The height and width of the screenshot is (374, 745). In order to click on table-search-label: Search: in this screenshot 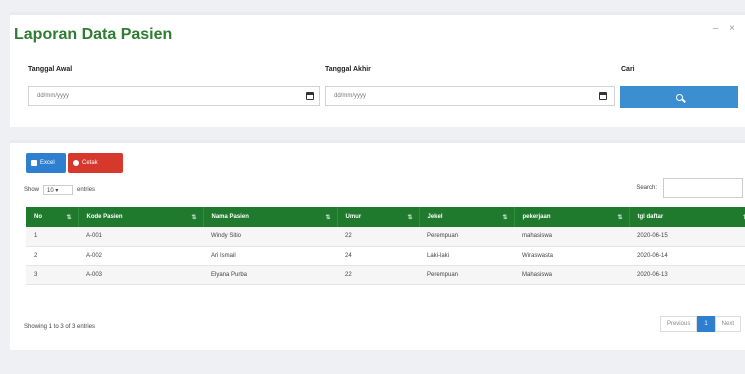, I will do `click(646, 188)`.